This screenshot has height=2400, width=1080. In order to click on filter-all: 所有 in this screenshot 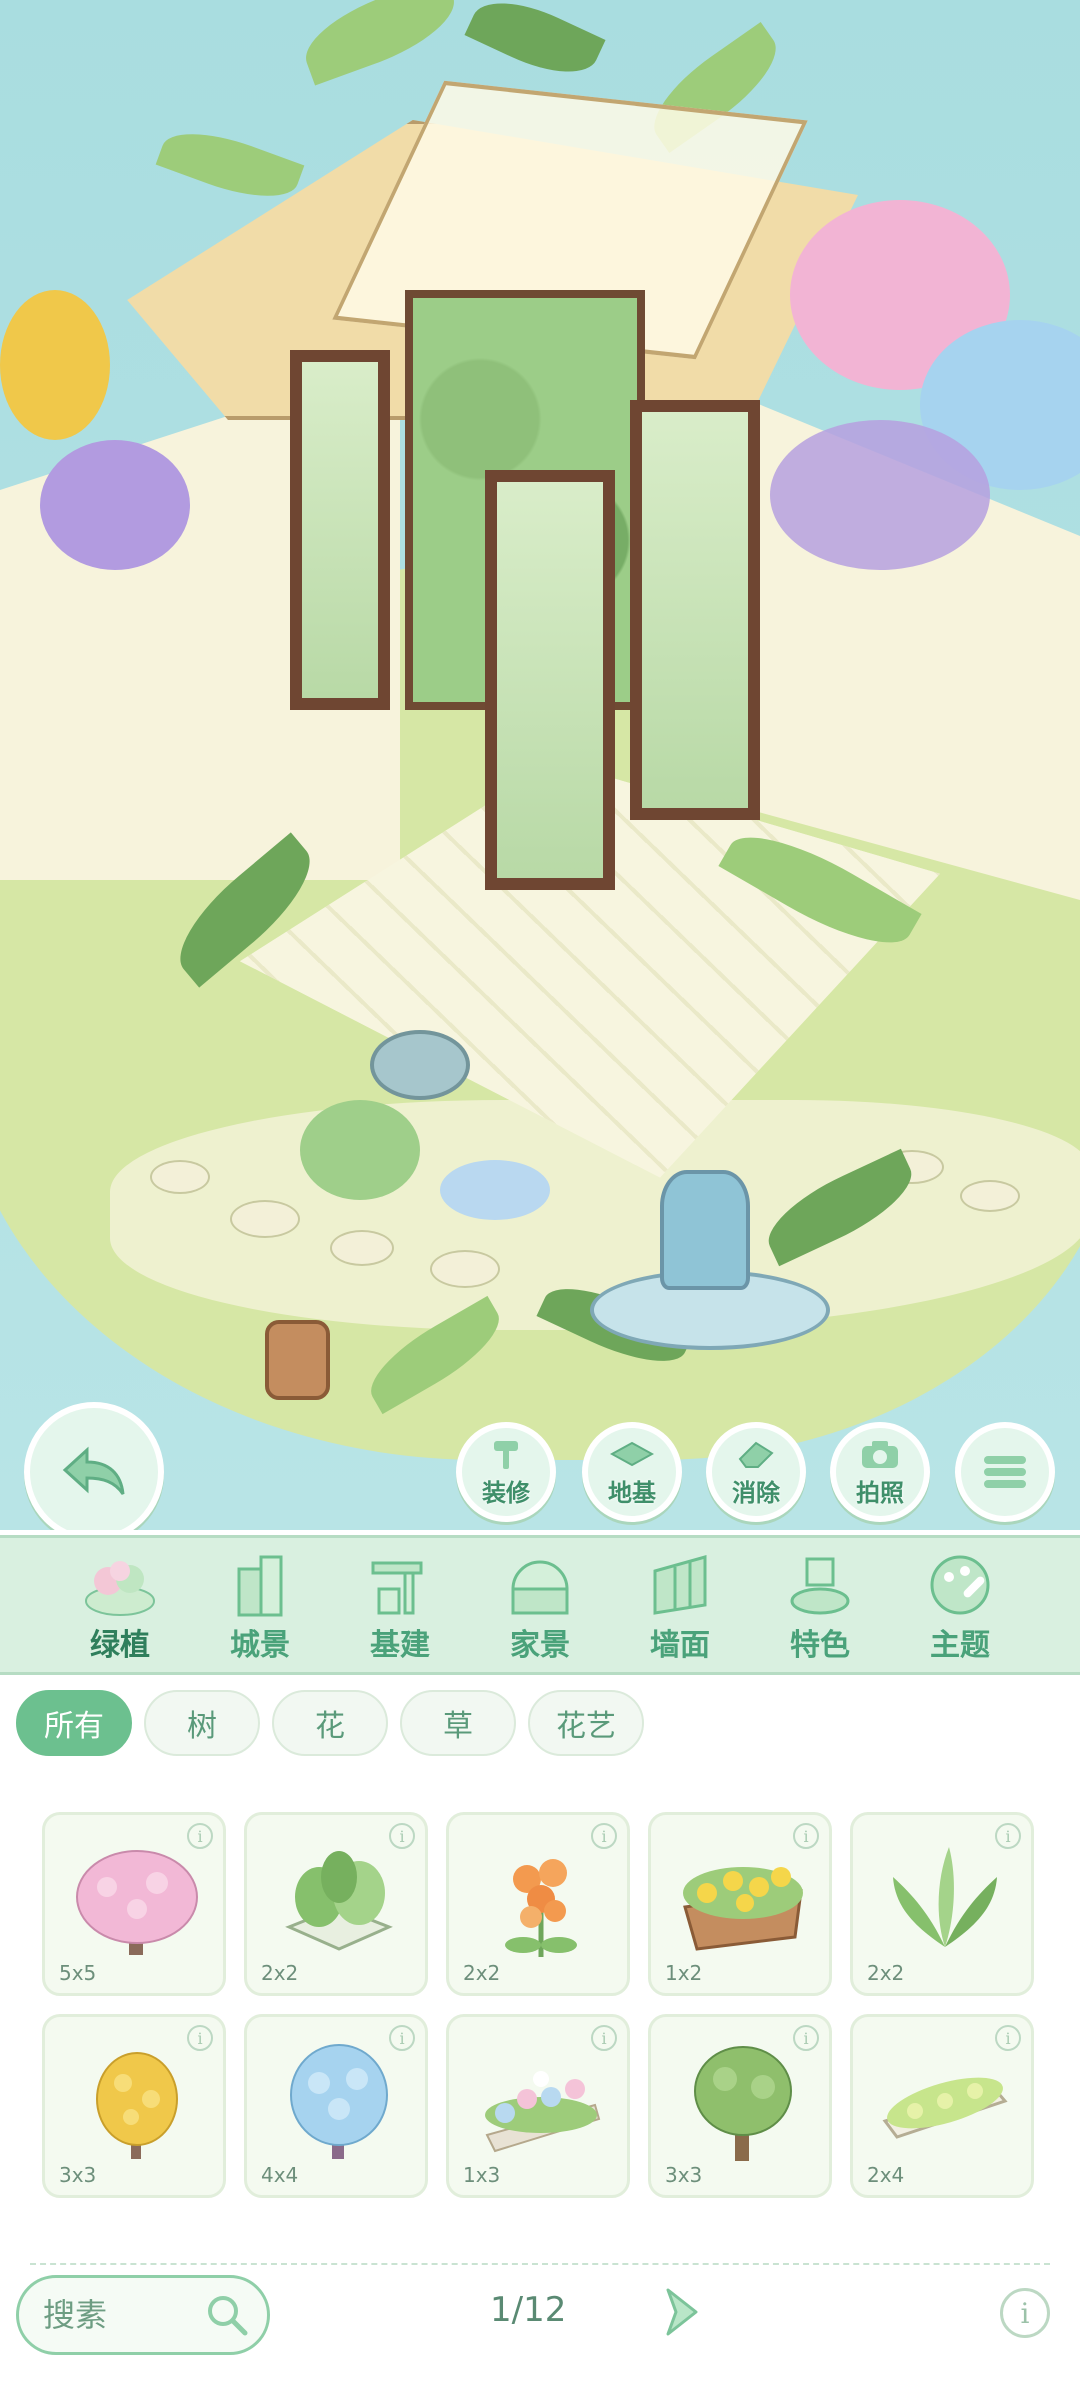, I will do `click(74, 1723)`.